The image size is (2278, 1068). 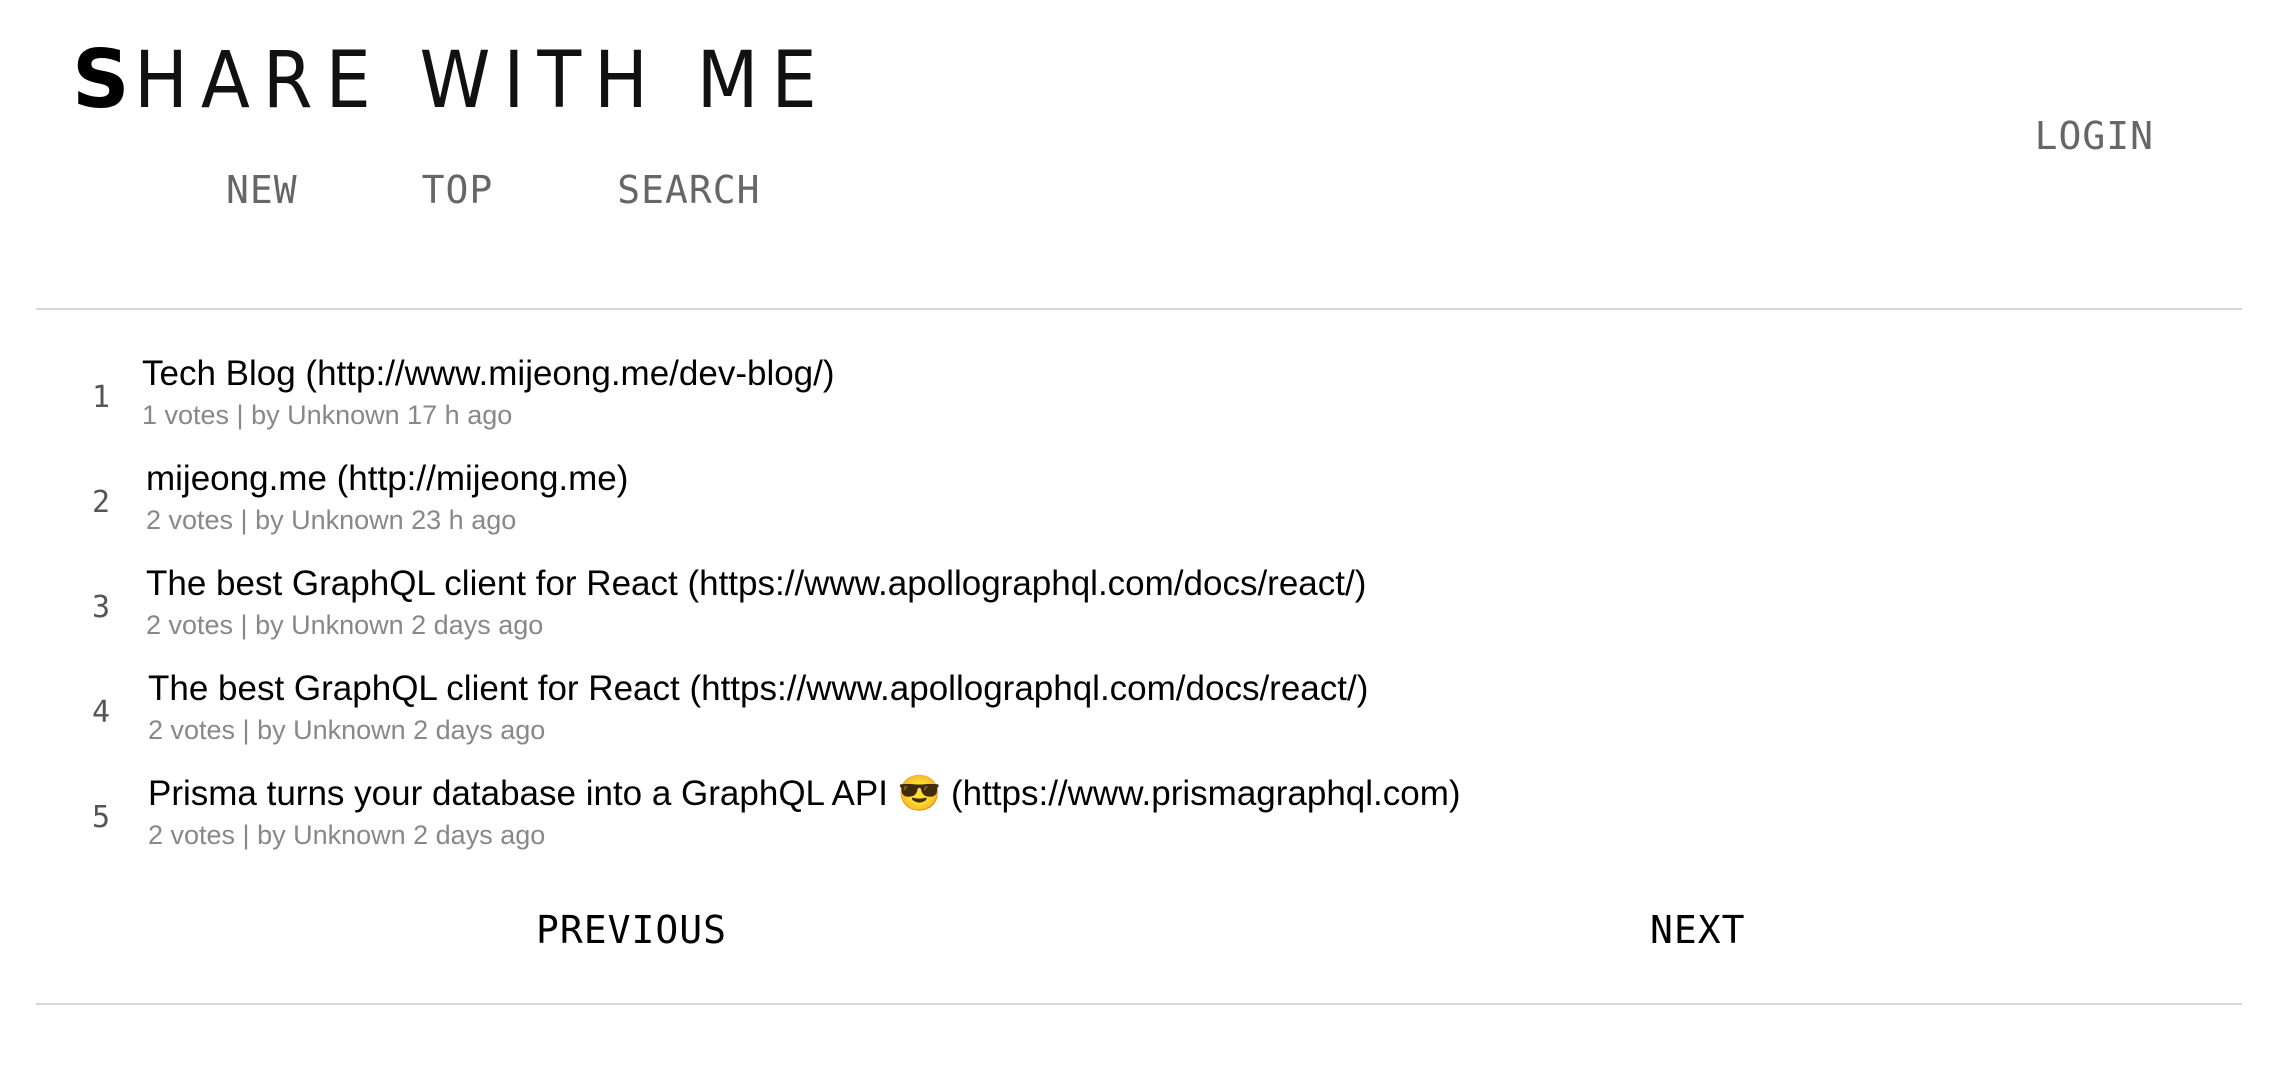 What do you see at coordinates (101, 712) in the screenshot?
I see `item-rank: 4` at bounding box center [101, 712].